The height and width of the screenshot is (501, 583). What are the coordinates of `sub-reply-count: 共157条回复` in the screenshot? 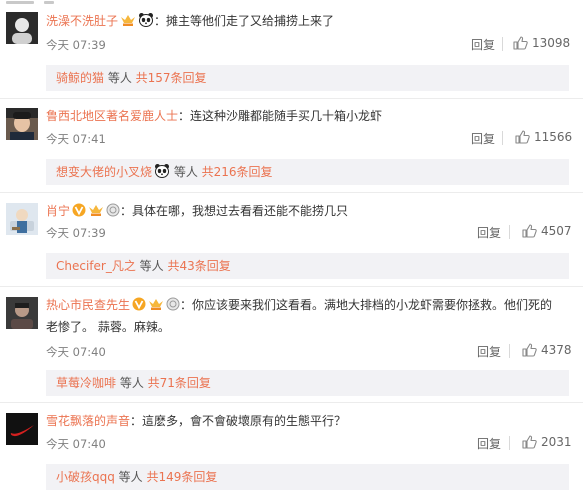 It's located at (171, 78).